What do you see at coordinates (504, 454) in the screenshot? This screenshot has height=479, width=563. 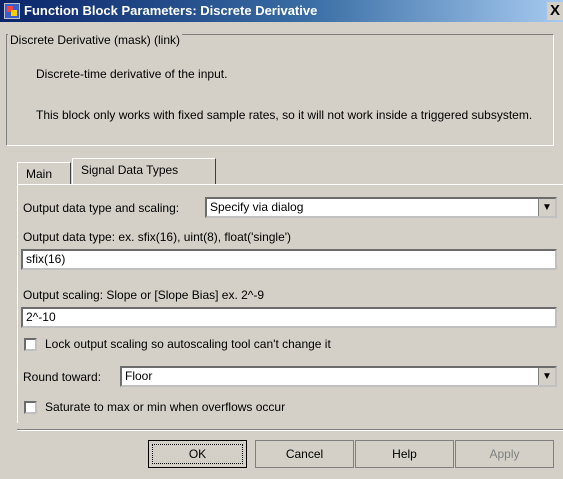 I see `apply-button: Apply` at bounding box center [504, 454].